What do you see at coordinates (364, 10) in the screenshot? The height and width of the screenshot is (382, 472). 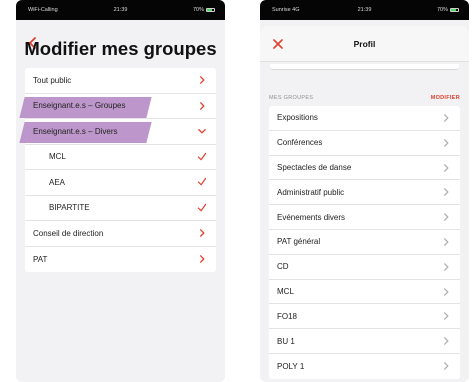 I see `status-bar: Sunrise 4G 21:39 70%` at bounding box center [364, 10].